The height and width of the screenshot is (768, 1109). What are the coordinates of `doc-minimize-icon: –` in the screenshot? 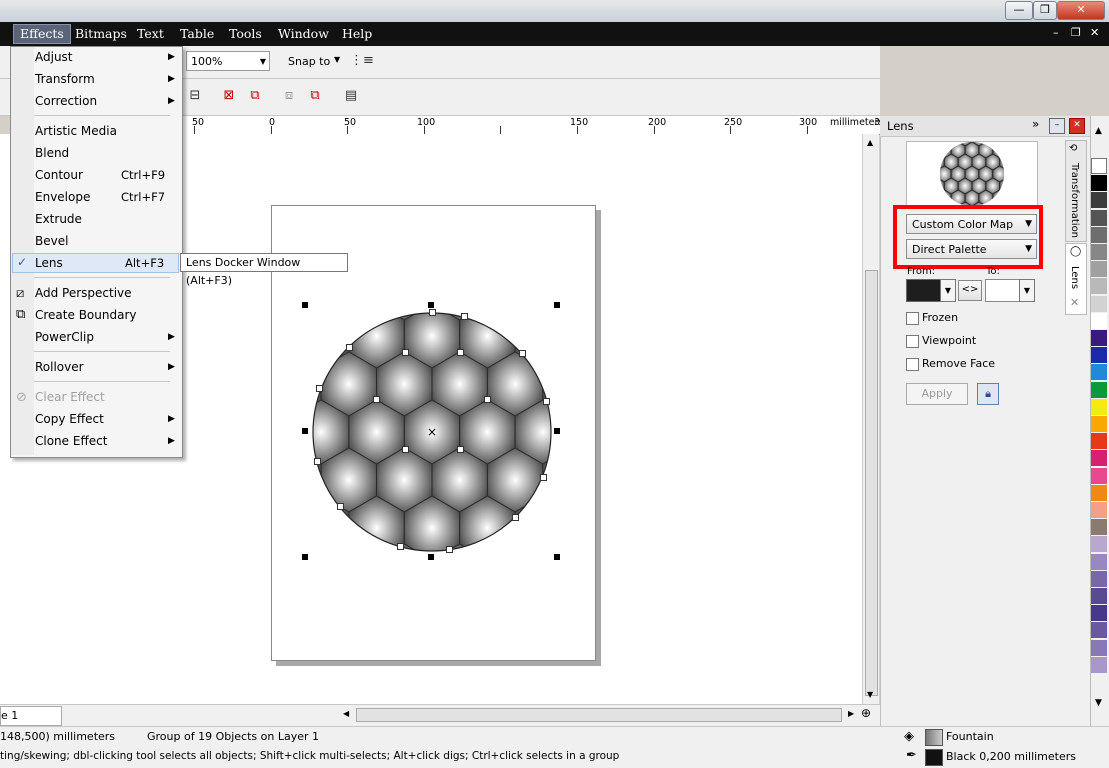 It's located at (1056, 32).